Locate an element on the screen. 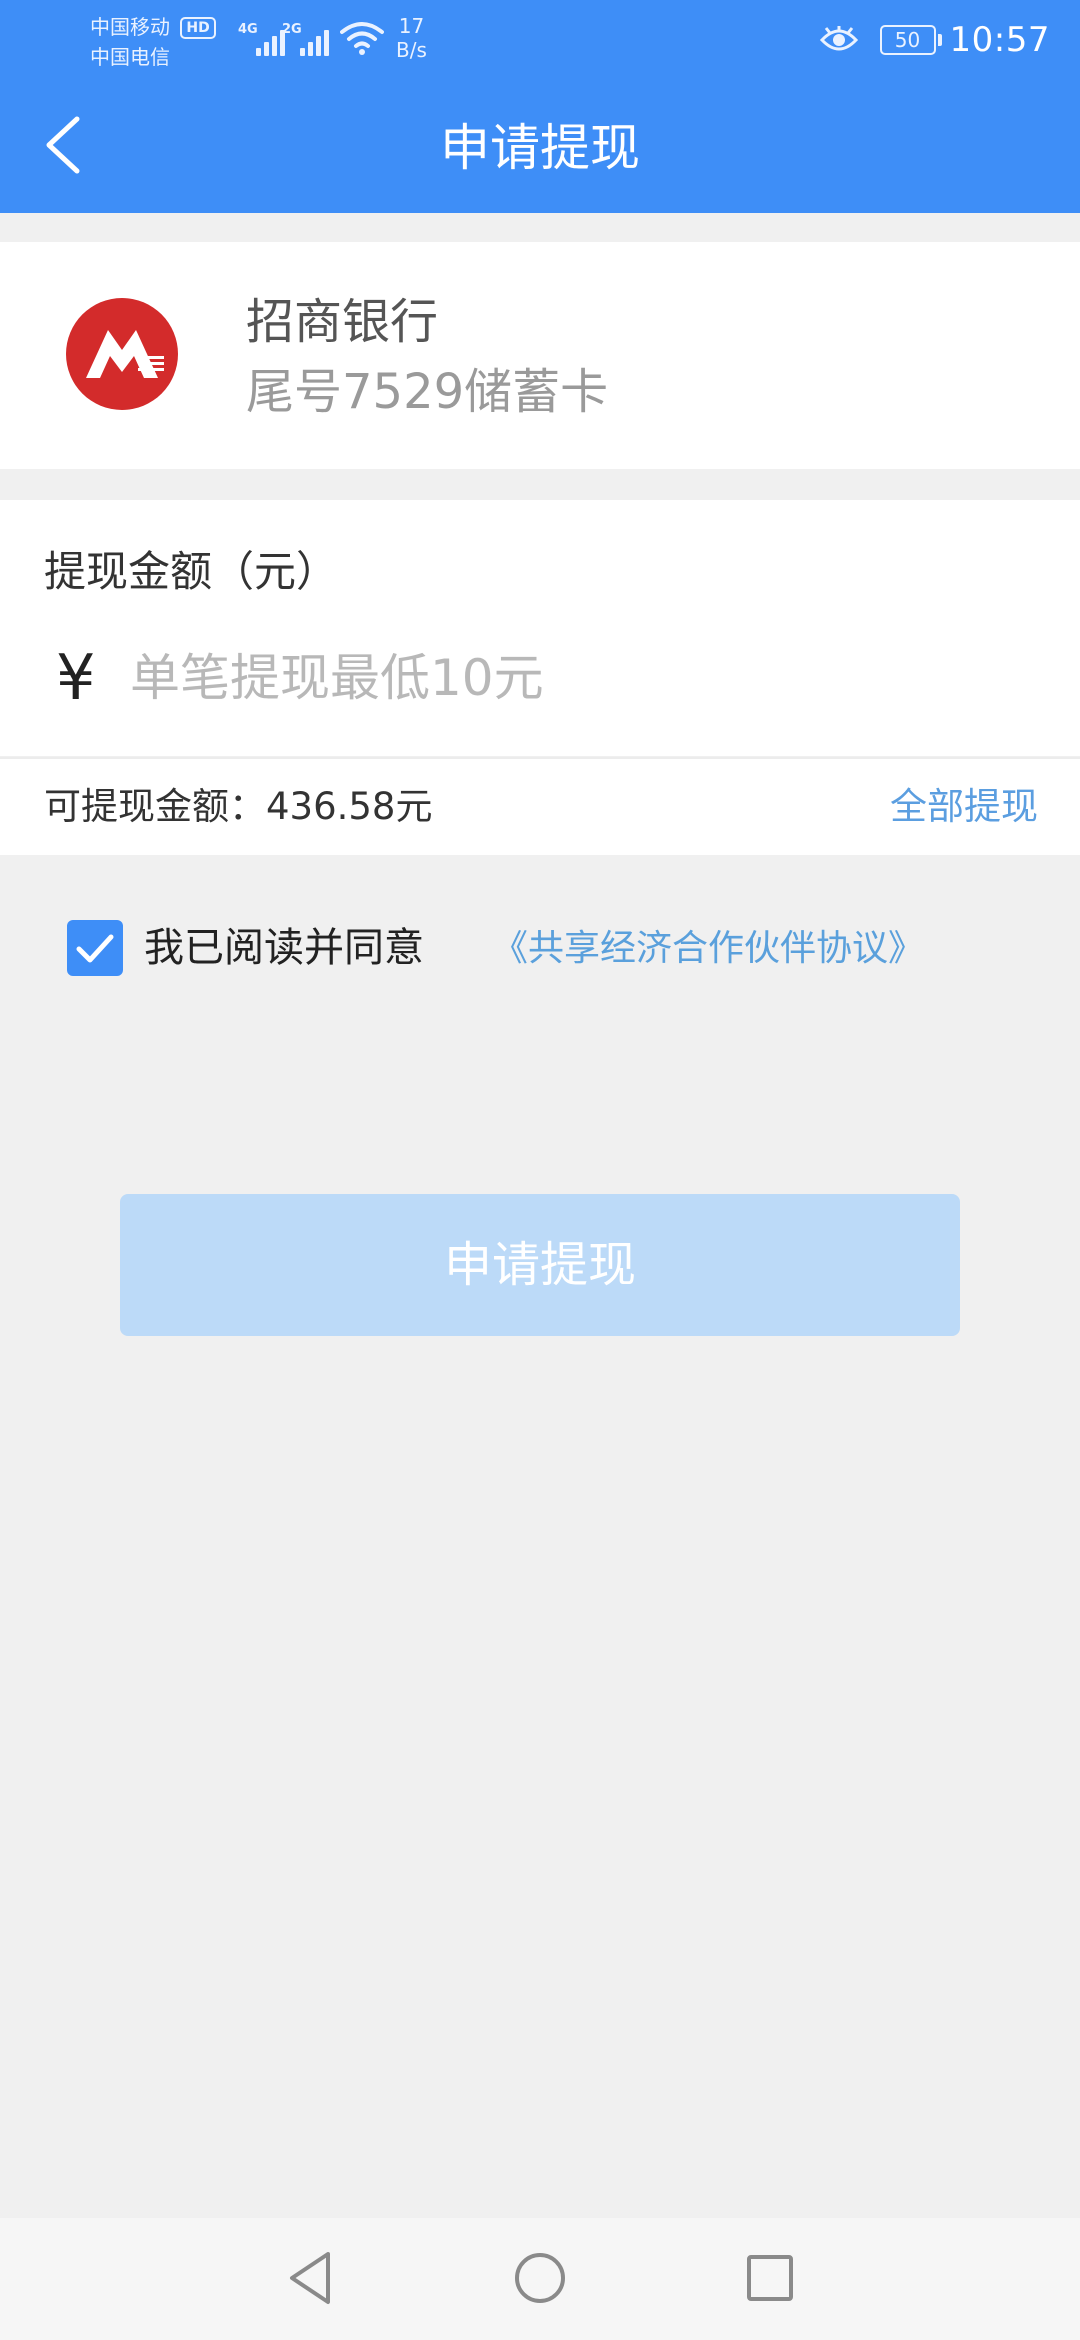  home-circle-icon is located at coordinates (540, 2278).